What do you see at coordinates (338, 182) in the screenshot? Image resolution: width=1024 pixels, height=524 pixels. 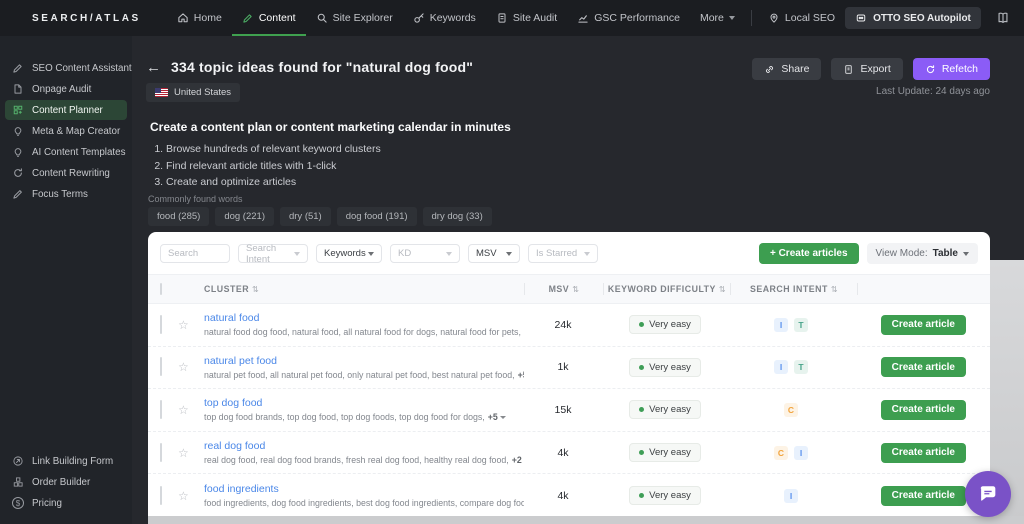 I see `intro-step: Create and optimize articles` at bounding box center [338, 182].